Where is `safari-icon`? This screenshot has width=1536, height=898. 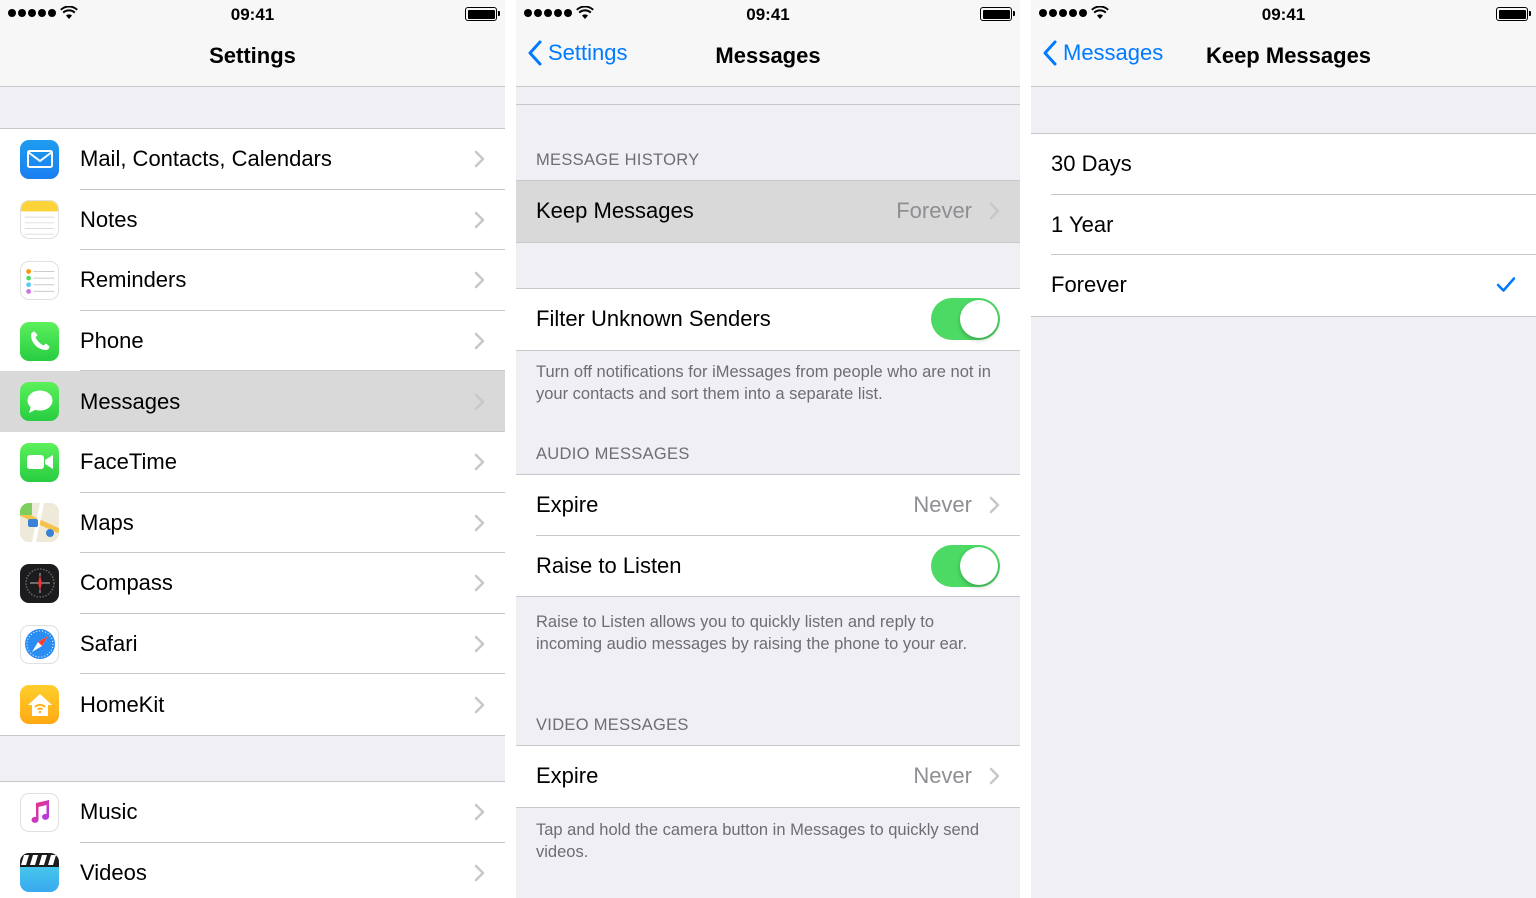 safari-icon is located at coordinates (39, 644).